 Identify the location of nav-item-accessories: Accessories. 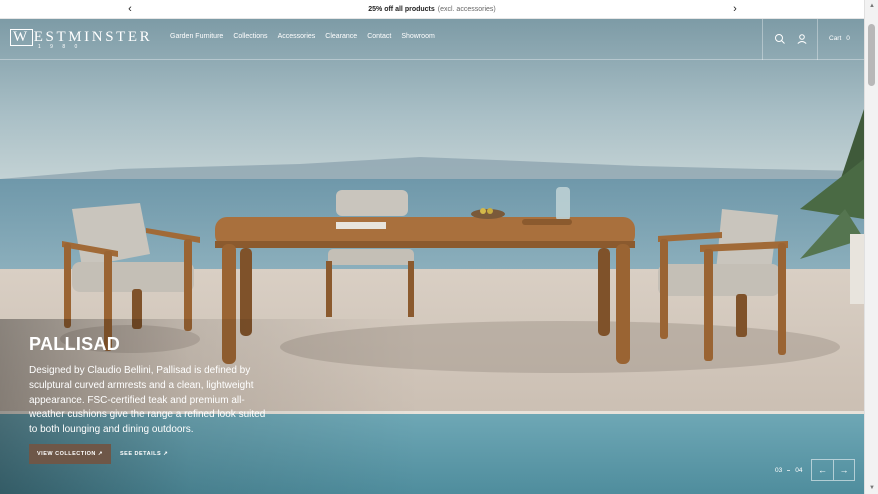
(297, 36).